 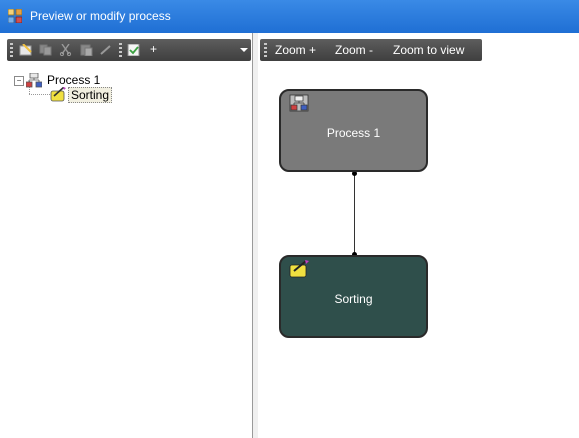 I want to click on sorting-node: Sorting, so click(x=353, y=296).